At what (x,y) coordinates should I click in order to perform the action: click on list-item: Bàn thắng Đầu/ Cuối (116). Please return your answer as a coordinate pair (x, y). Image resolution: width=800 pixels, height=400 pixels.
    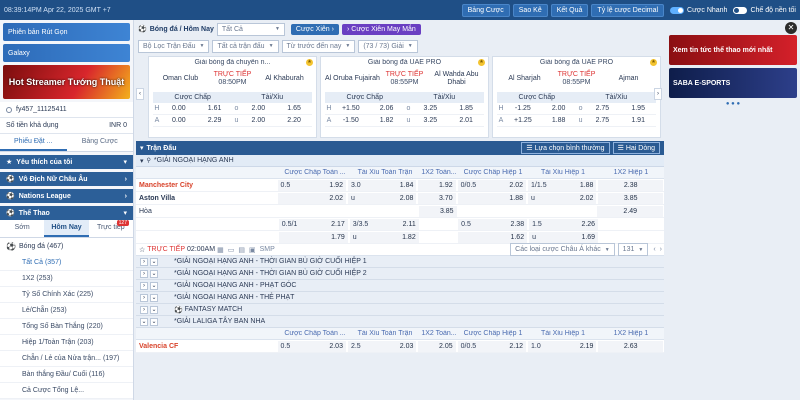
    Looking at the image, I should click on (66, 375).